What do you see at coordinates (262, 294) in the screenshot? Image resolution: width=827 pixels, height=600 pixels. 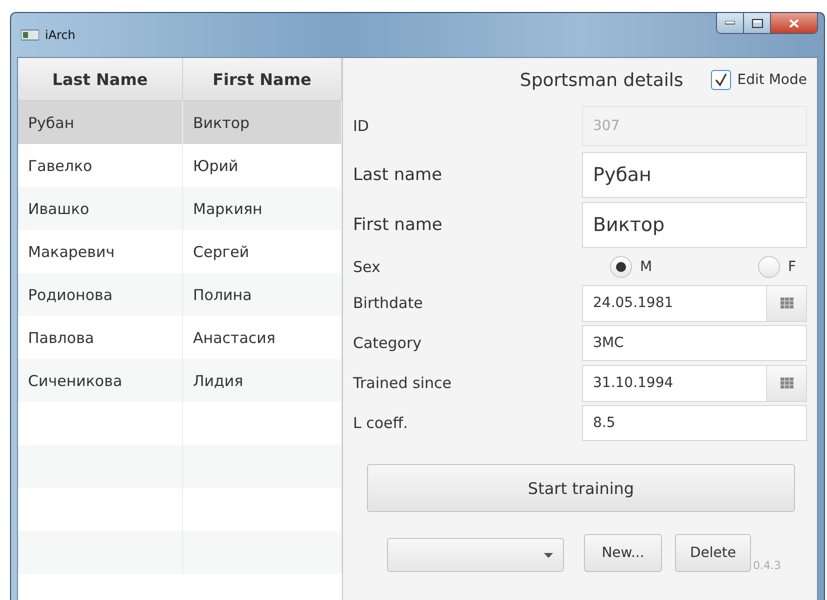 I see `table-cell: Полина` at bounding box center [262, 294].